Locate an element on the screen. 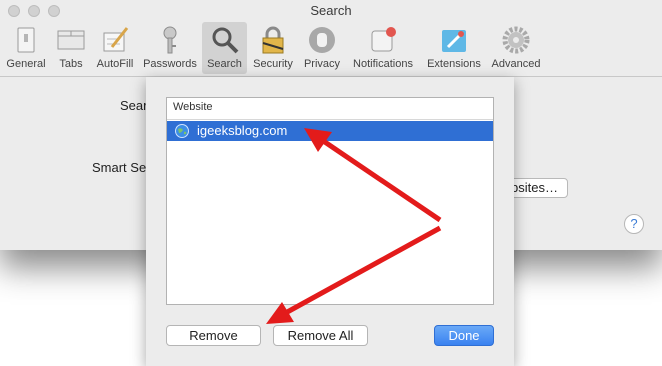  remove-button: Remove is located at coordinates (213, 335).